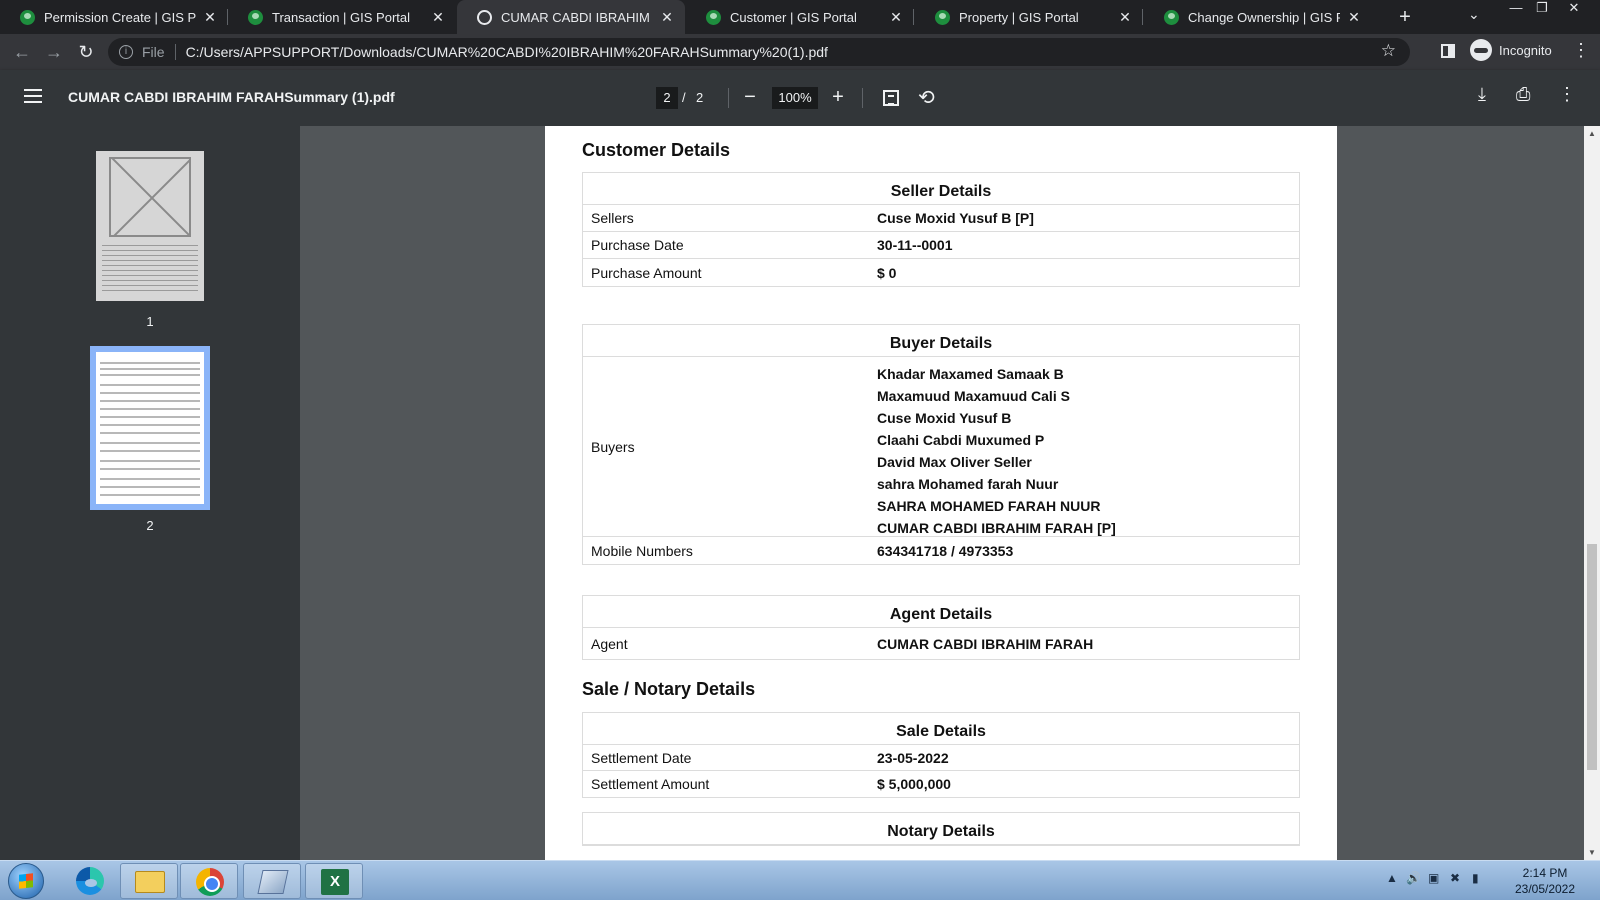 Image resolution: width=1600 pixels, height=900 pixels. Describe the element at coordinates (26, 881) in the screenshot. I see `start-button` at that location.